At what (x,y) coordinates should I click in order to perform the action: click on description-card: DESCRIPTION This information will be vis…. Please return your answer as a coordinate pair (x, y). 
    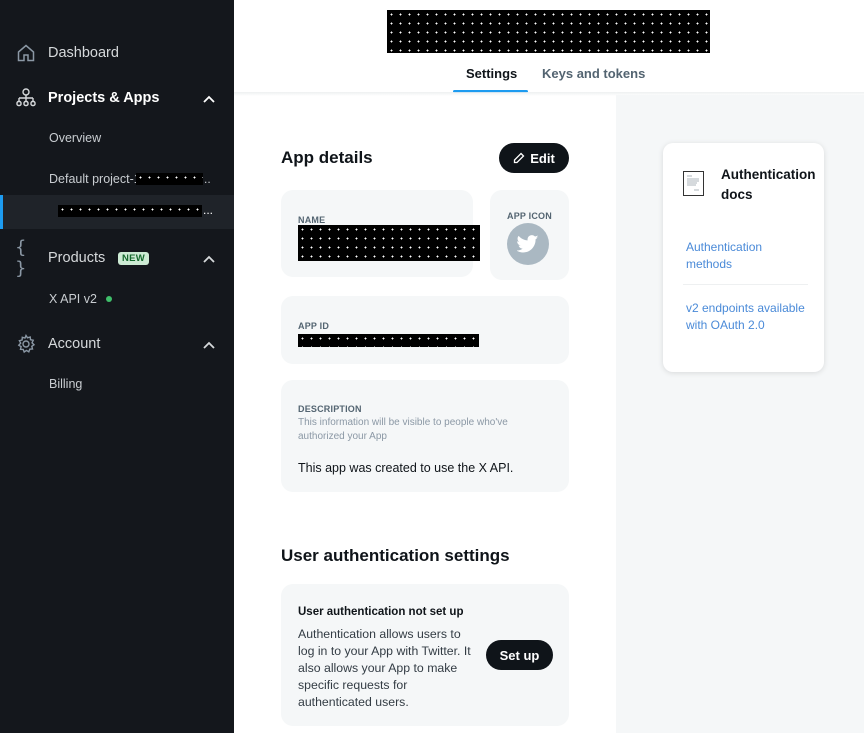
    Looking at the image, I should click on (425, 436).